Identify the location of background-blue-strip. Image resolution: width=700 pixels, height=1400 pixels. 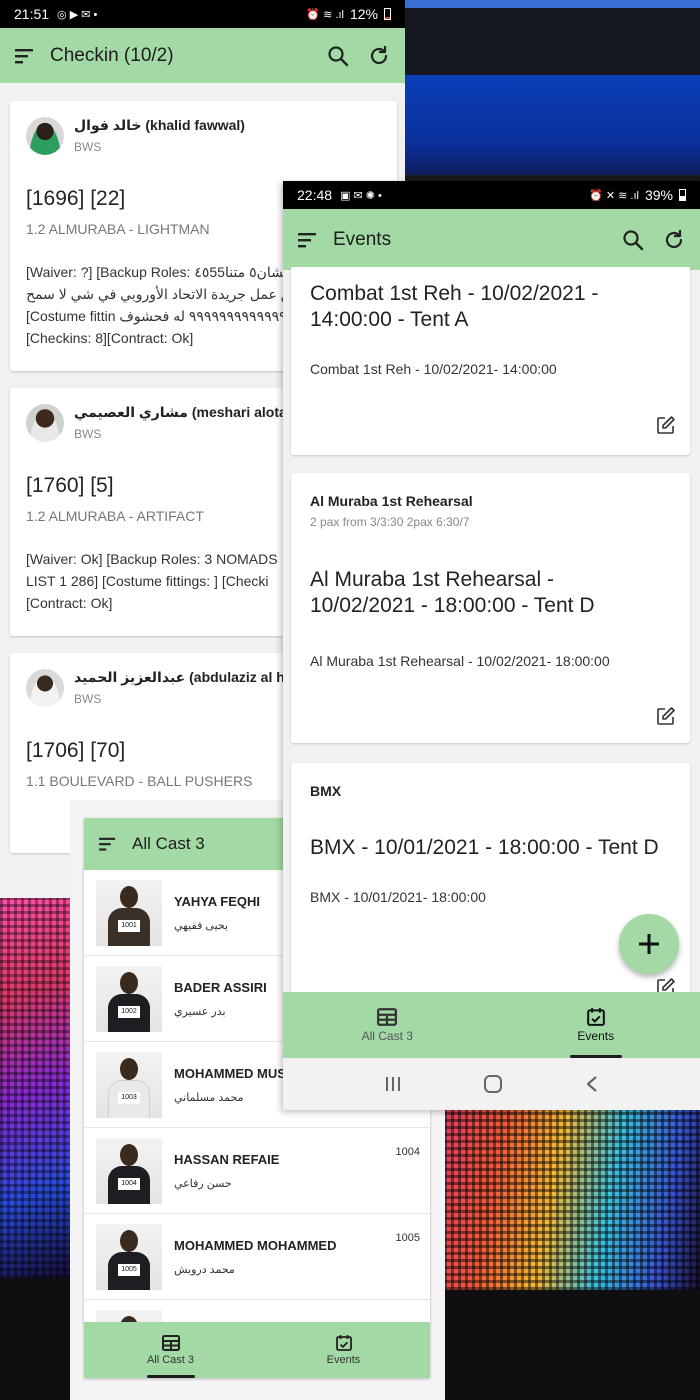
(552, 4).